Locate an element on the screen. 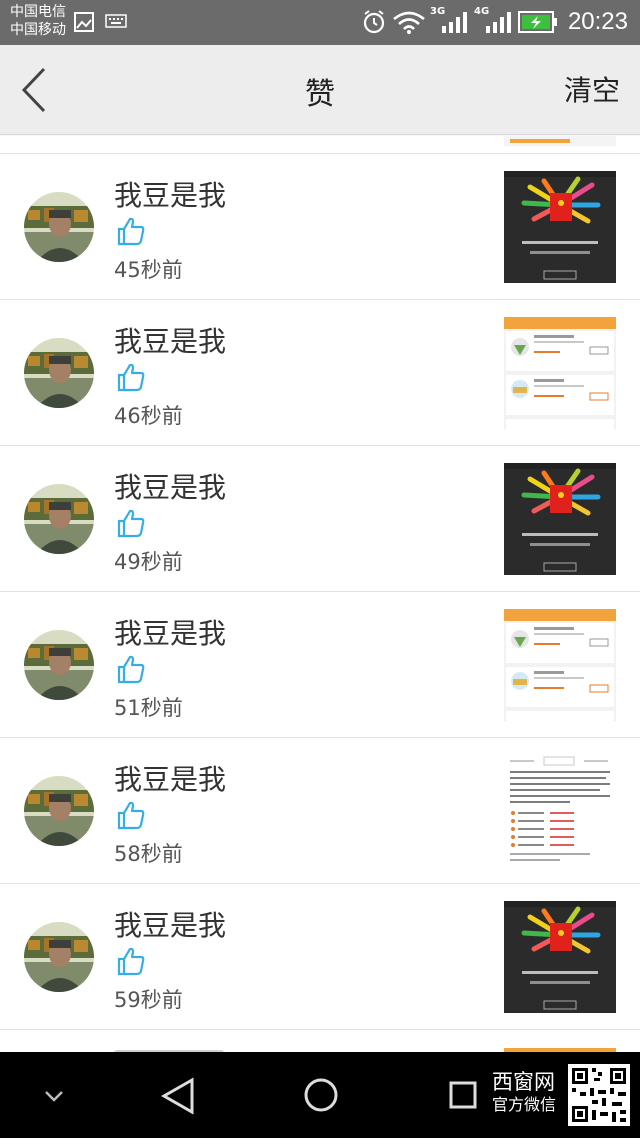 The image size is (640, 1138). navigation-bar: 西窗网 官方微信 is located at coordinates (320, 1095).